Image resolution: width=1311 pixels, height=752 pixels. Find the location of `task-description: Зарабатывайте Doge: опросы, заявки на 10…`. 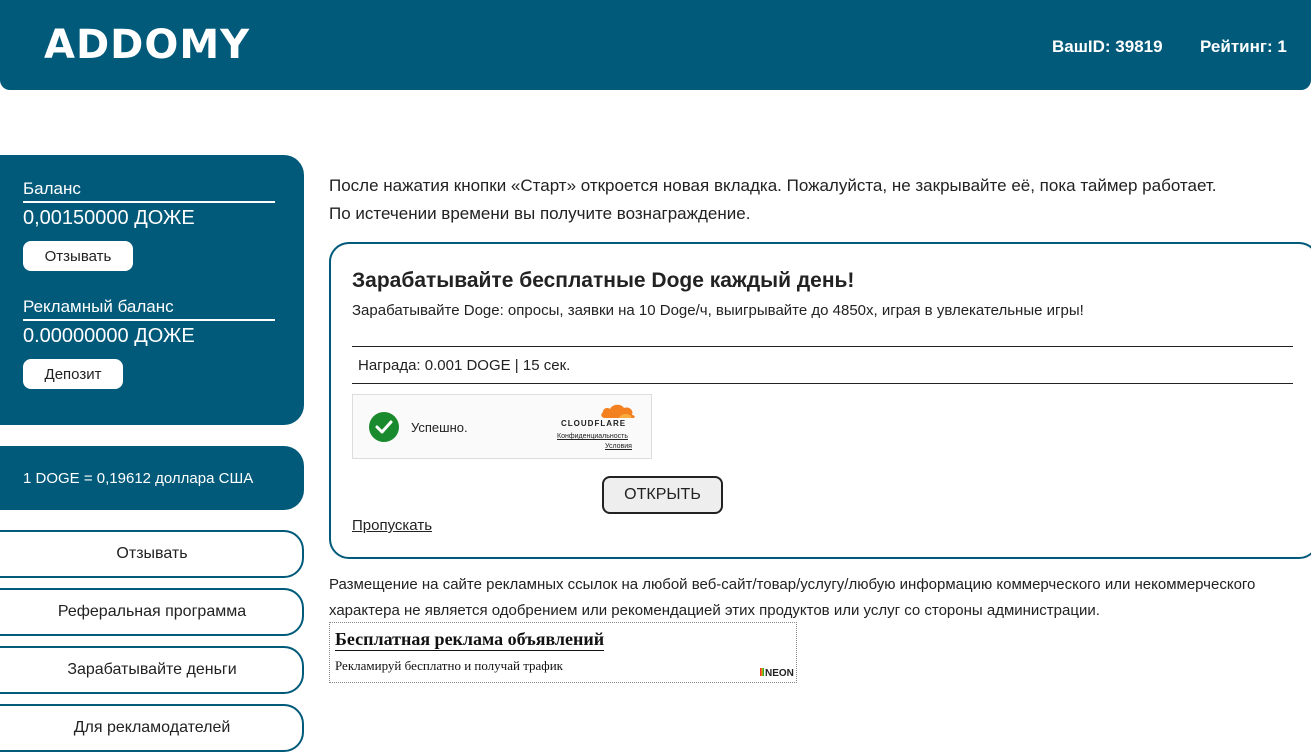

task-description: Зарабатывайте Doge: опросы, заявки на 10… is located at coordinates (718, 310).